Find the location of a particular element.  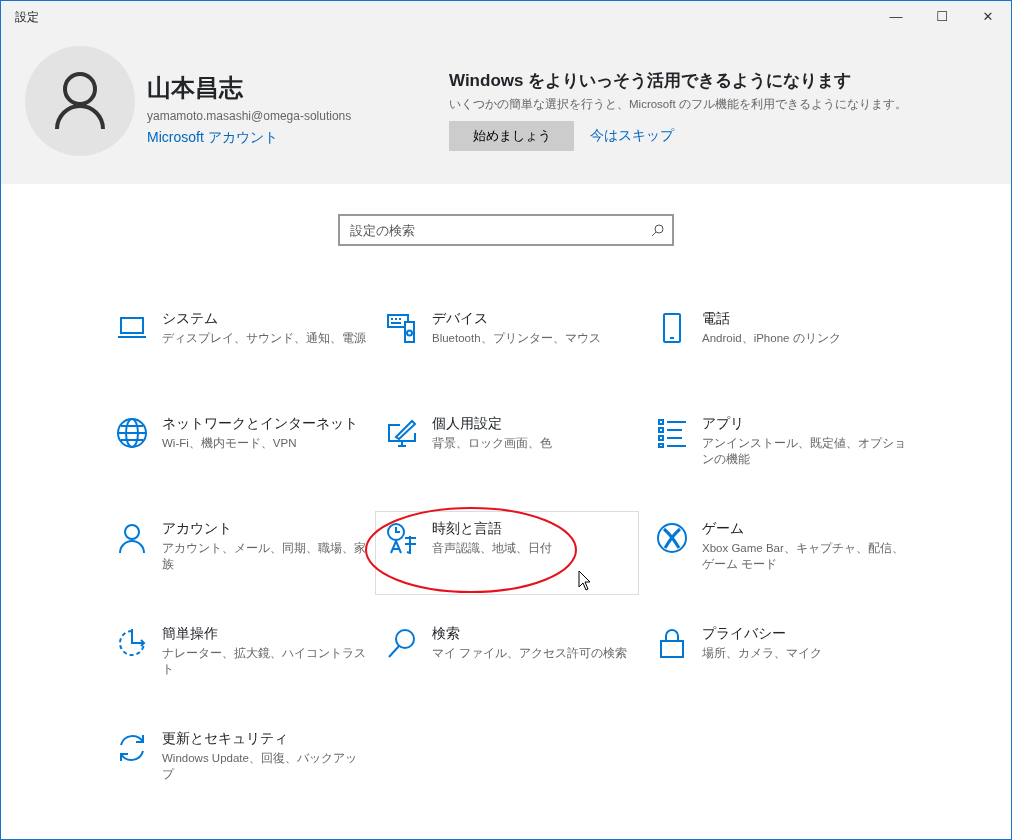

dotted-circle-arrow-icon is located at coordinates (132, 643).